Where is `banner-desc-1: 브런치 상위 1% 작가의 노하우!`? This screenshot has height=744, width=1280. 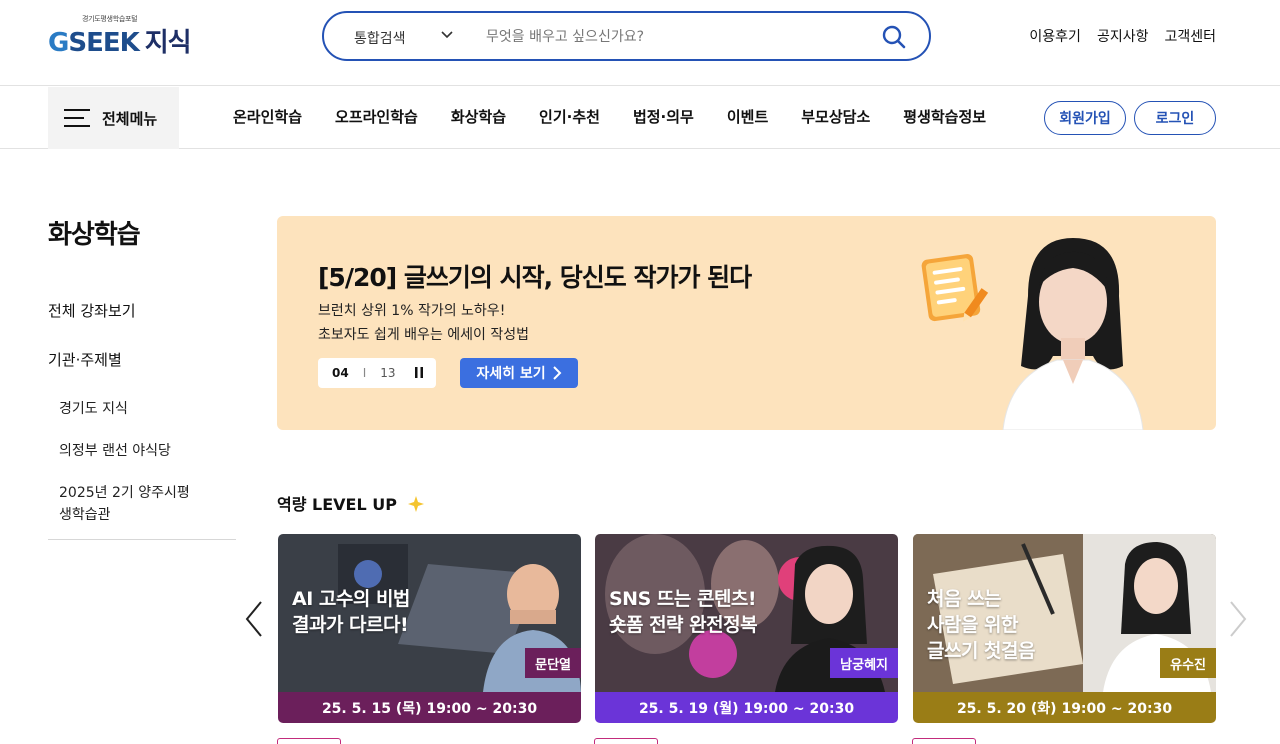 banner-desc-1: 브런치 상위 1% 작가의 노하우! is located at coordinates (412, 311).